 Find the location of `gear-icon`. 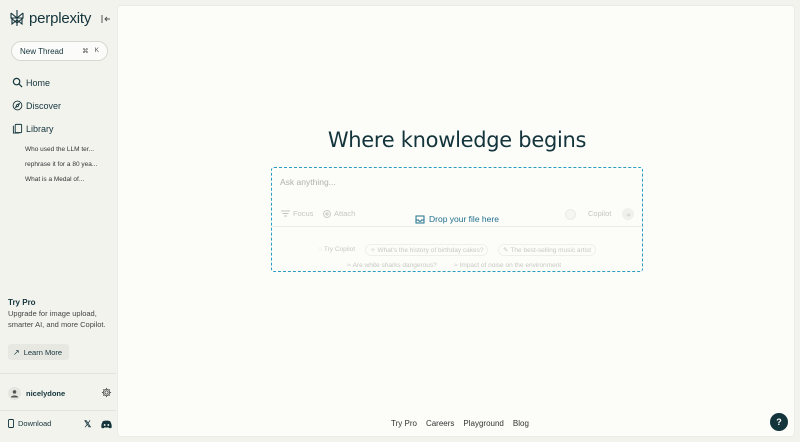

gear-icon is located at coordinates (106, 392).